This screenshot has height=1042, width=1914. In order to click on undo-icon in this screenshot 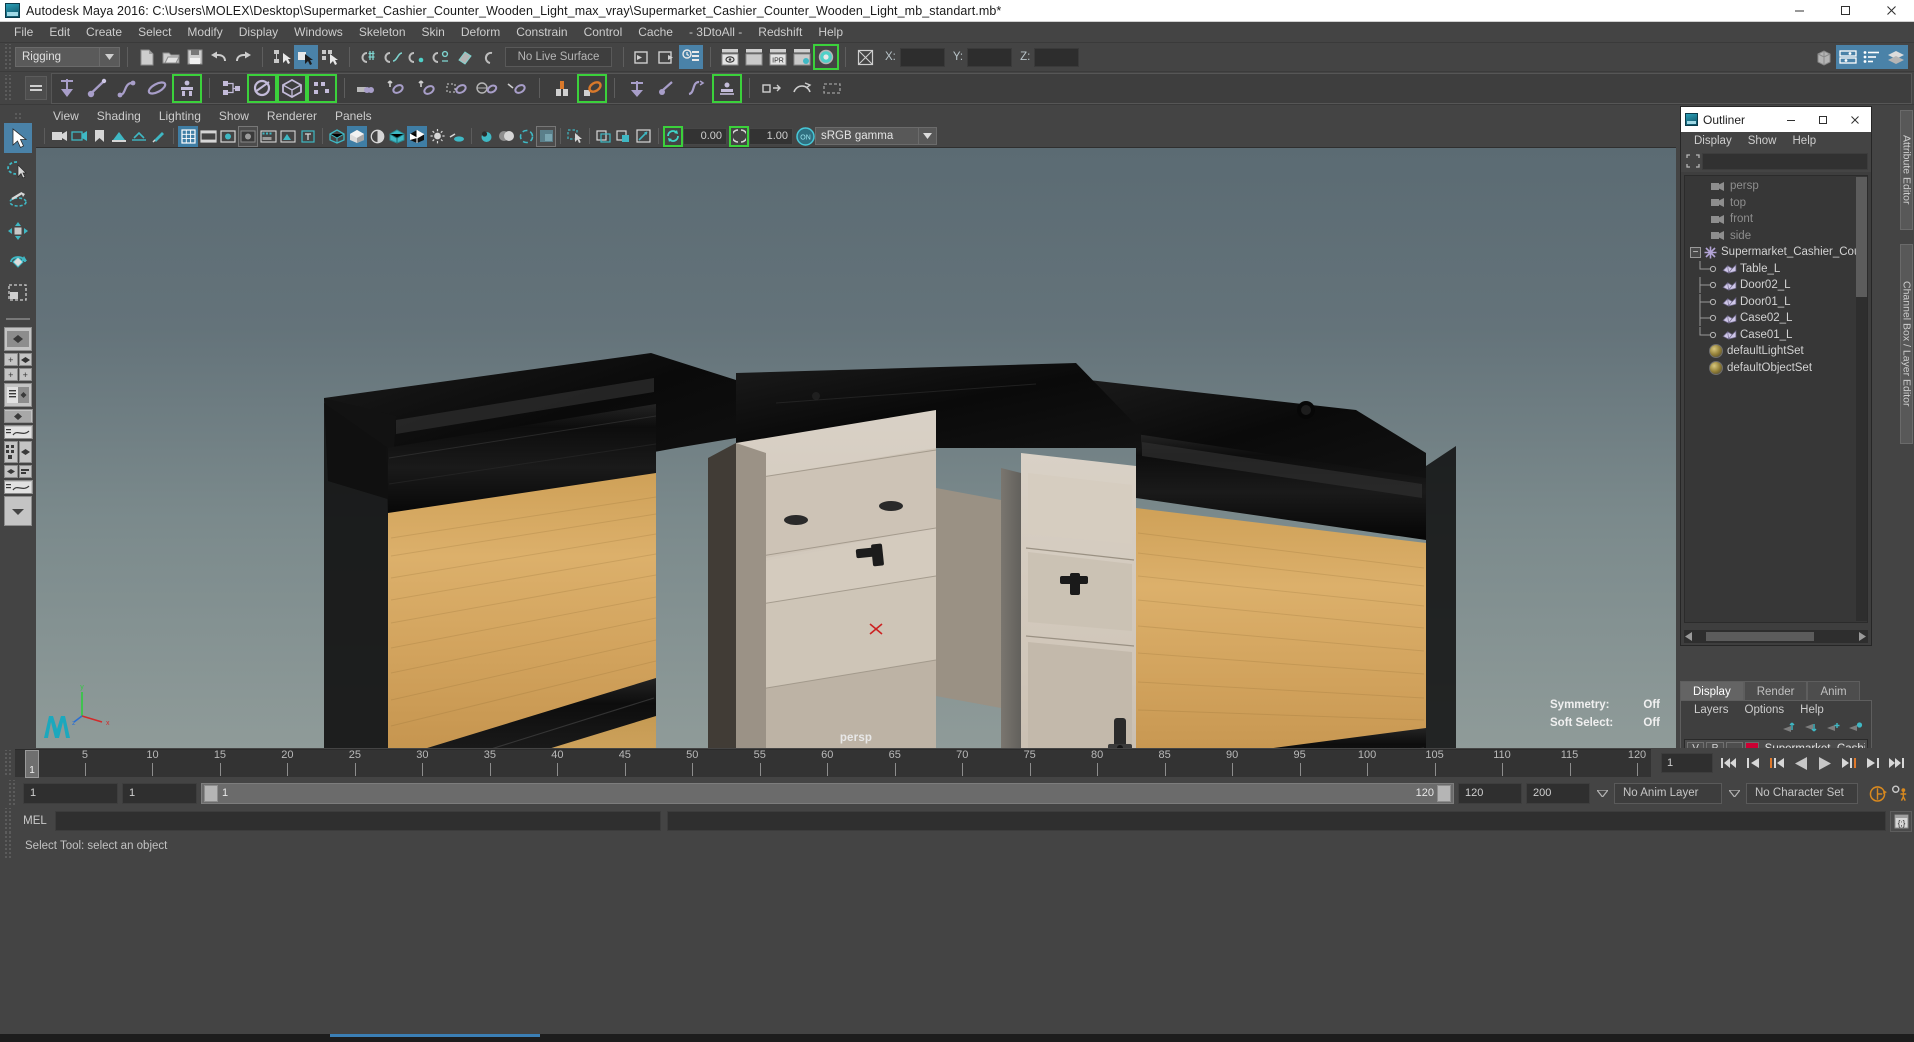, I will do `click(219, 57)`.